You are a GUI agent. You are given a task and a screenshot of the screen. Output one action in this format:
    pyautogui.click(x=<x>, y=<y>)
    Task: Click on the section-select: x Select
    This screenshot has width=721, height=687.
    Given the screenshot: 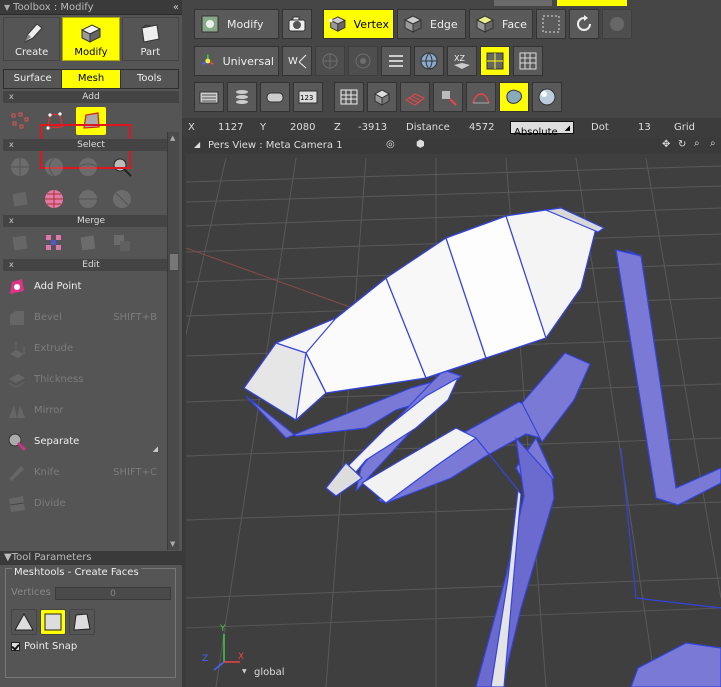 What is the action you would take?
    pyautogui.click(x=91, y=145)
    